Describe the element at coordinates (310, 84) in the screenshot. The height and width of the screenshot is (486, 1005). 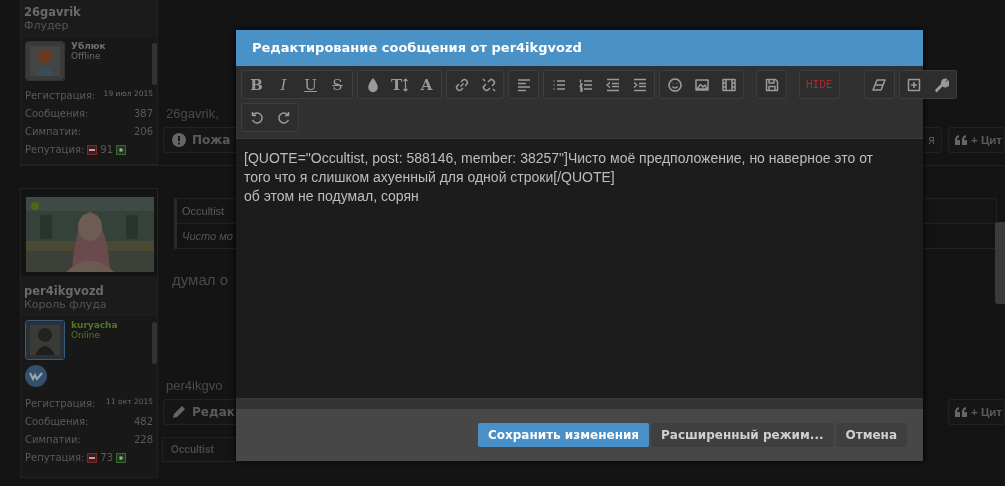
I see `toolbar-button: U` at that location.